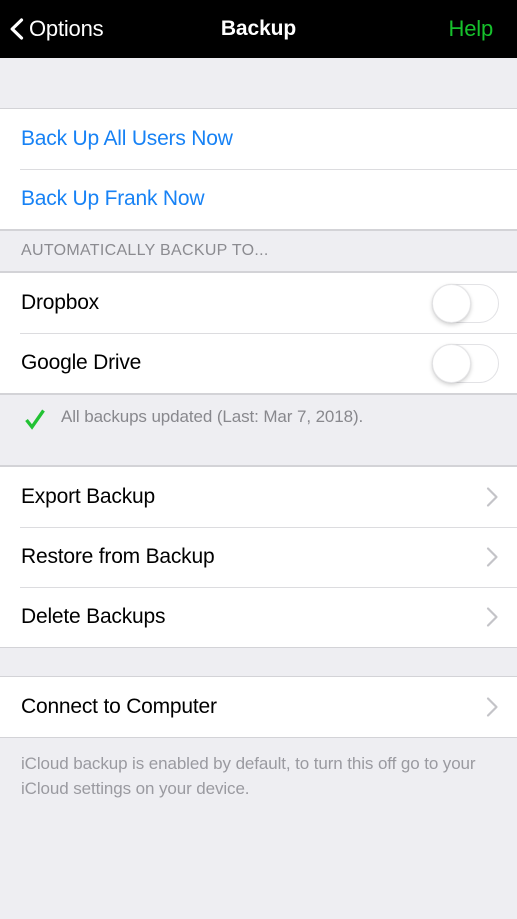 This screenshot has height=919, width=517. I want to click on connect-to-computer-label: Connect to Computer, so click(119, 707).